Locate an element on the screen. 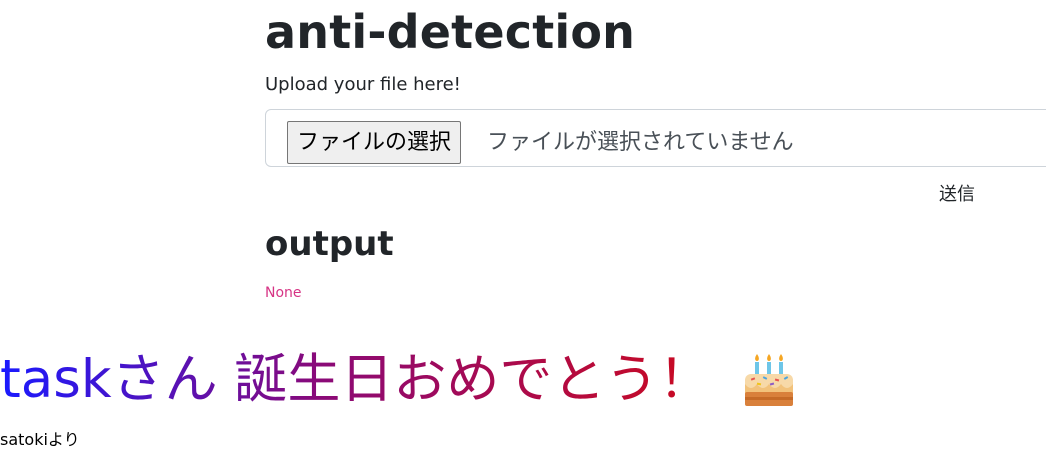  greeting-text: taskさん 誕生日おめでとう！ is located at coordinates (355, 380).